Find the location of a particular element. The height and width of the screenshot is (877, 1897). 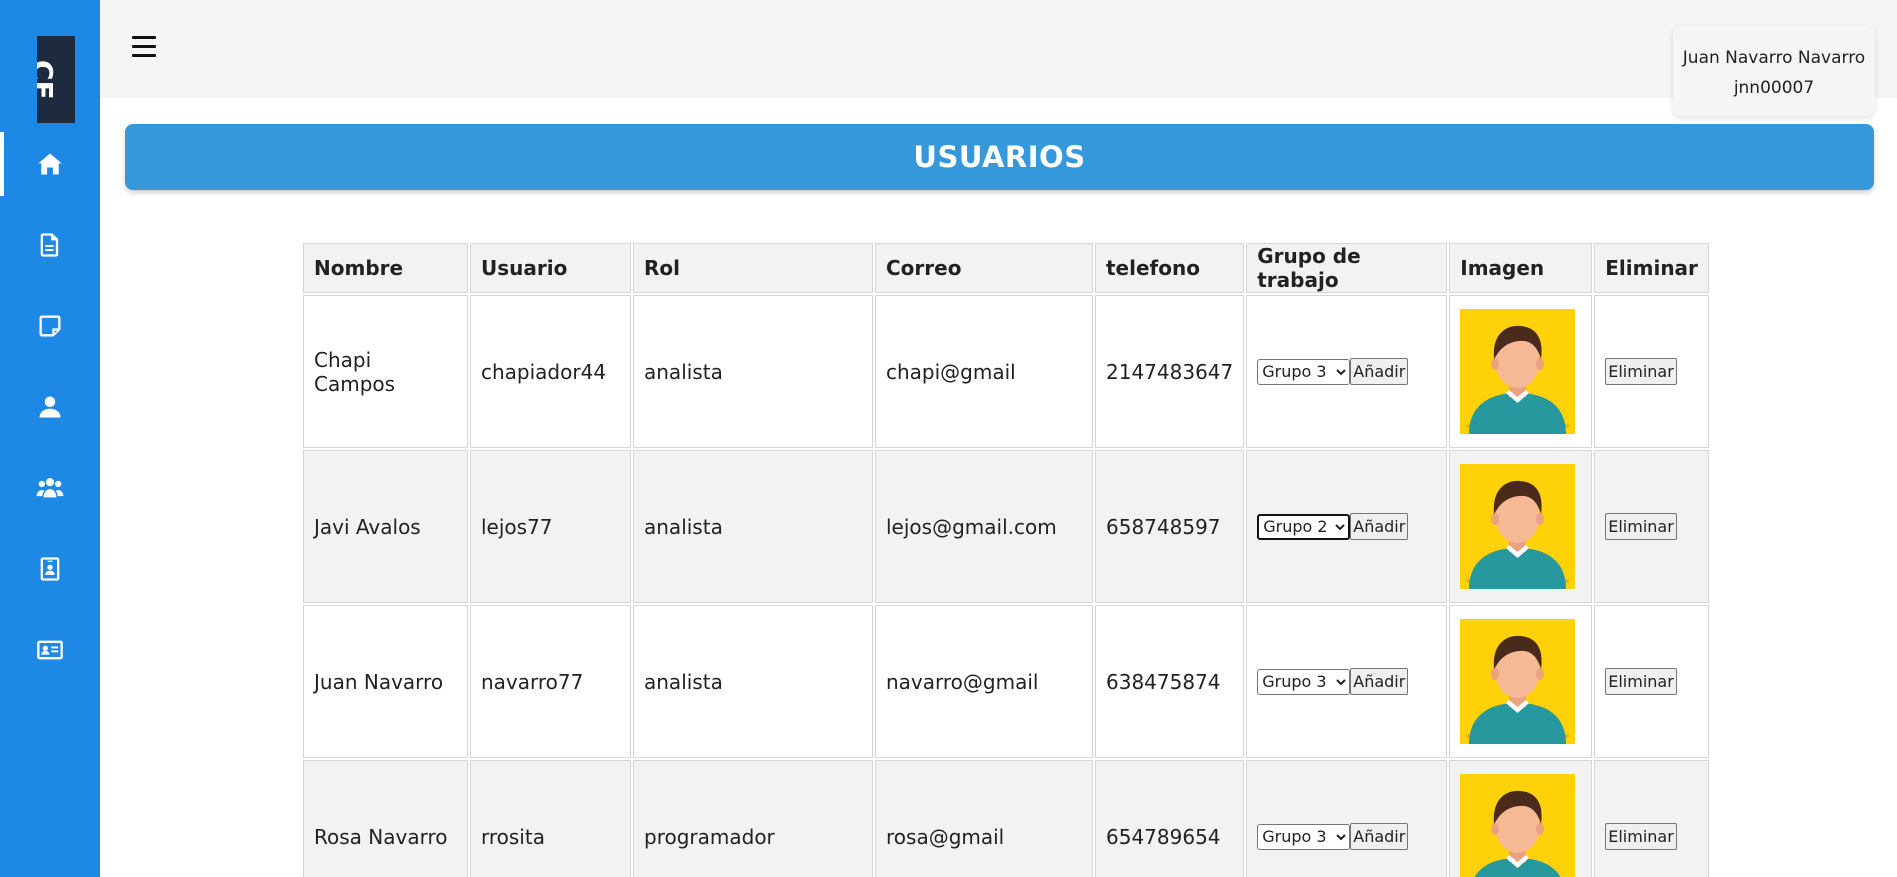

note-icon is located at coordinates (50, 326).